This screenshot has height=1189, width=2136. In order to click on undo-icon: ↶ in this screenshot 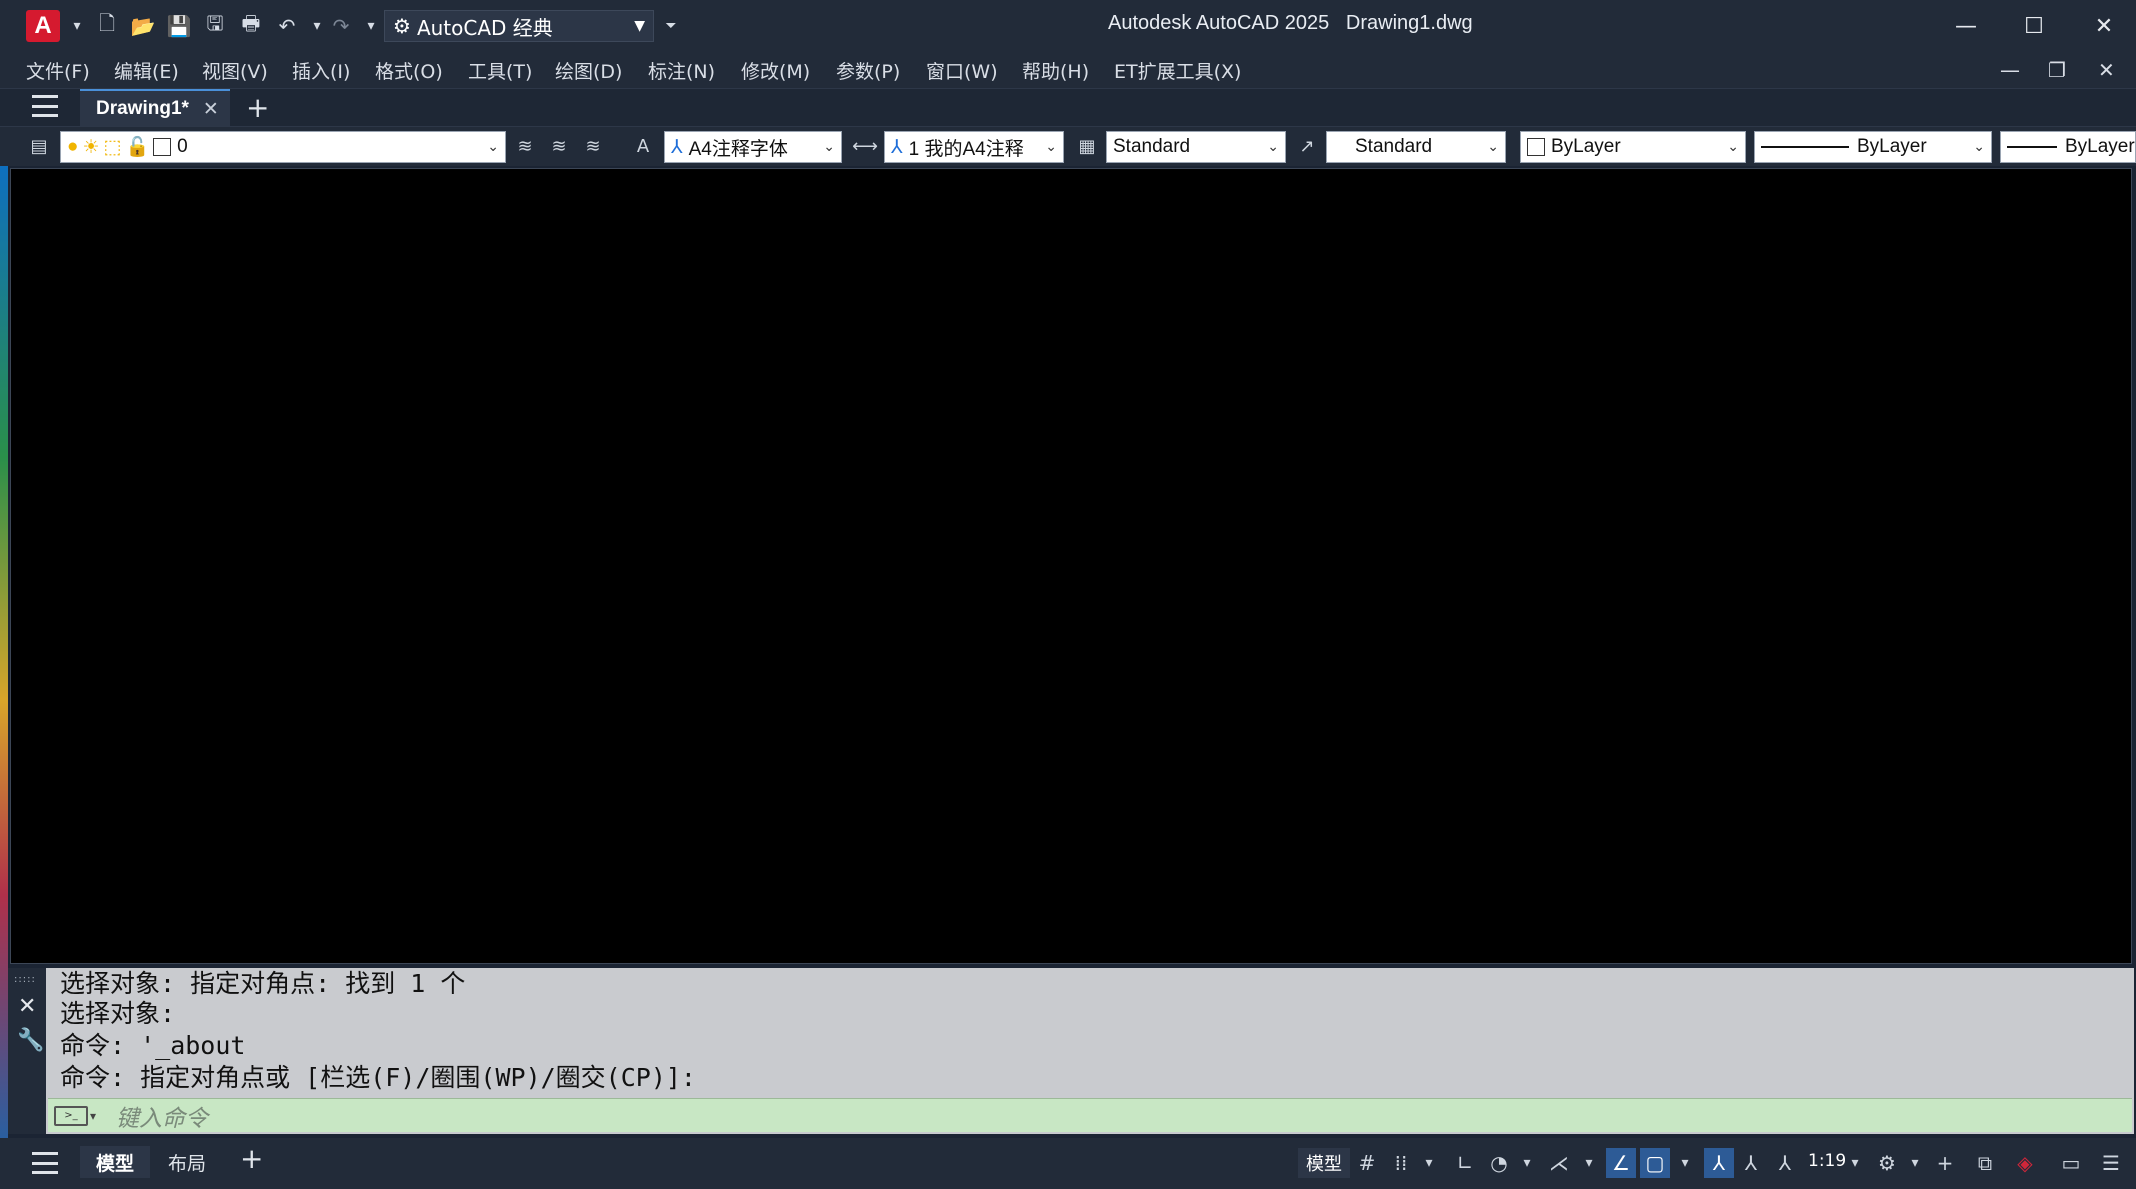, I will do `click(287, 26)`.